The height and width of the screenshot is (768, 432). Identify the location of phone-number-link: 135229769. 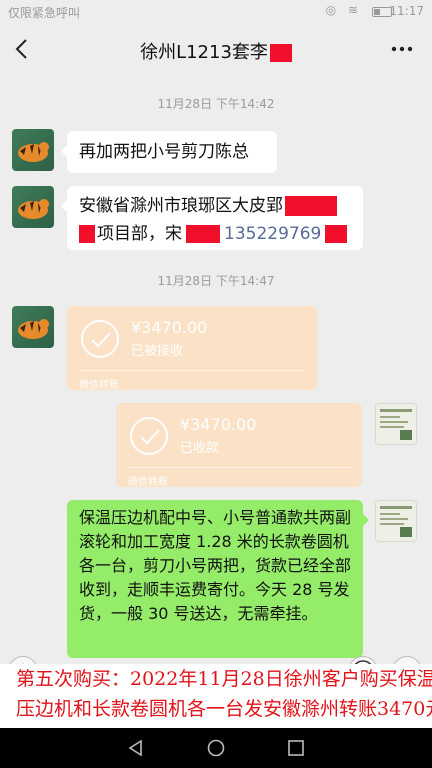
(272, 234).